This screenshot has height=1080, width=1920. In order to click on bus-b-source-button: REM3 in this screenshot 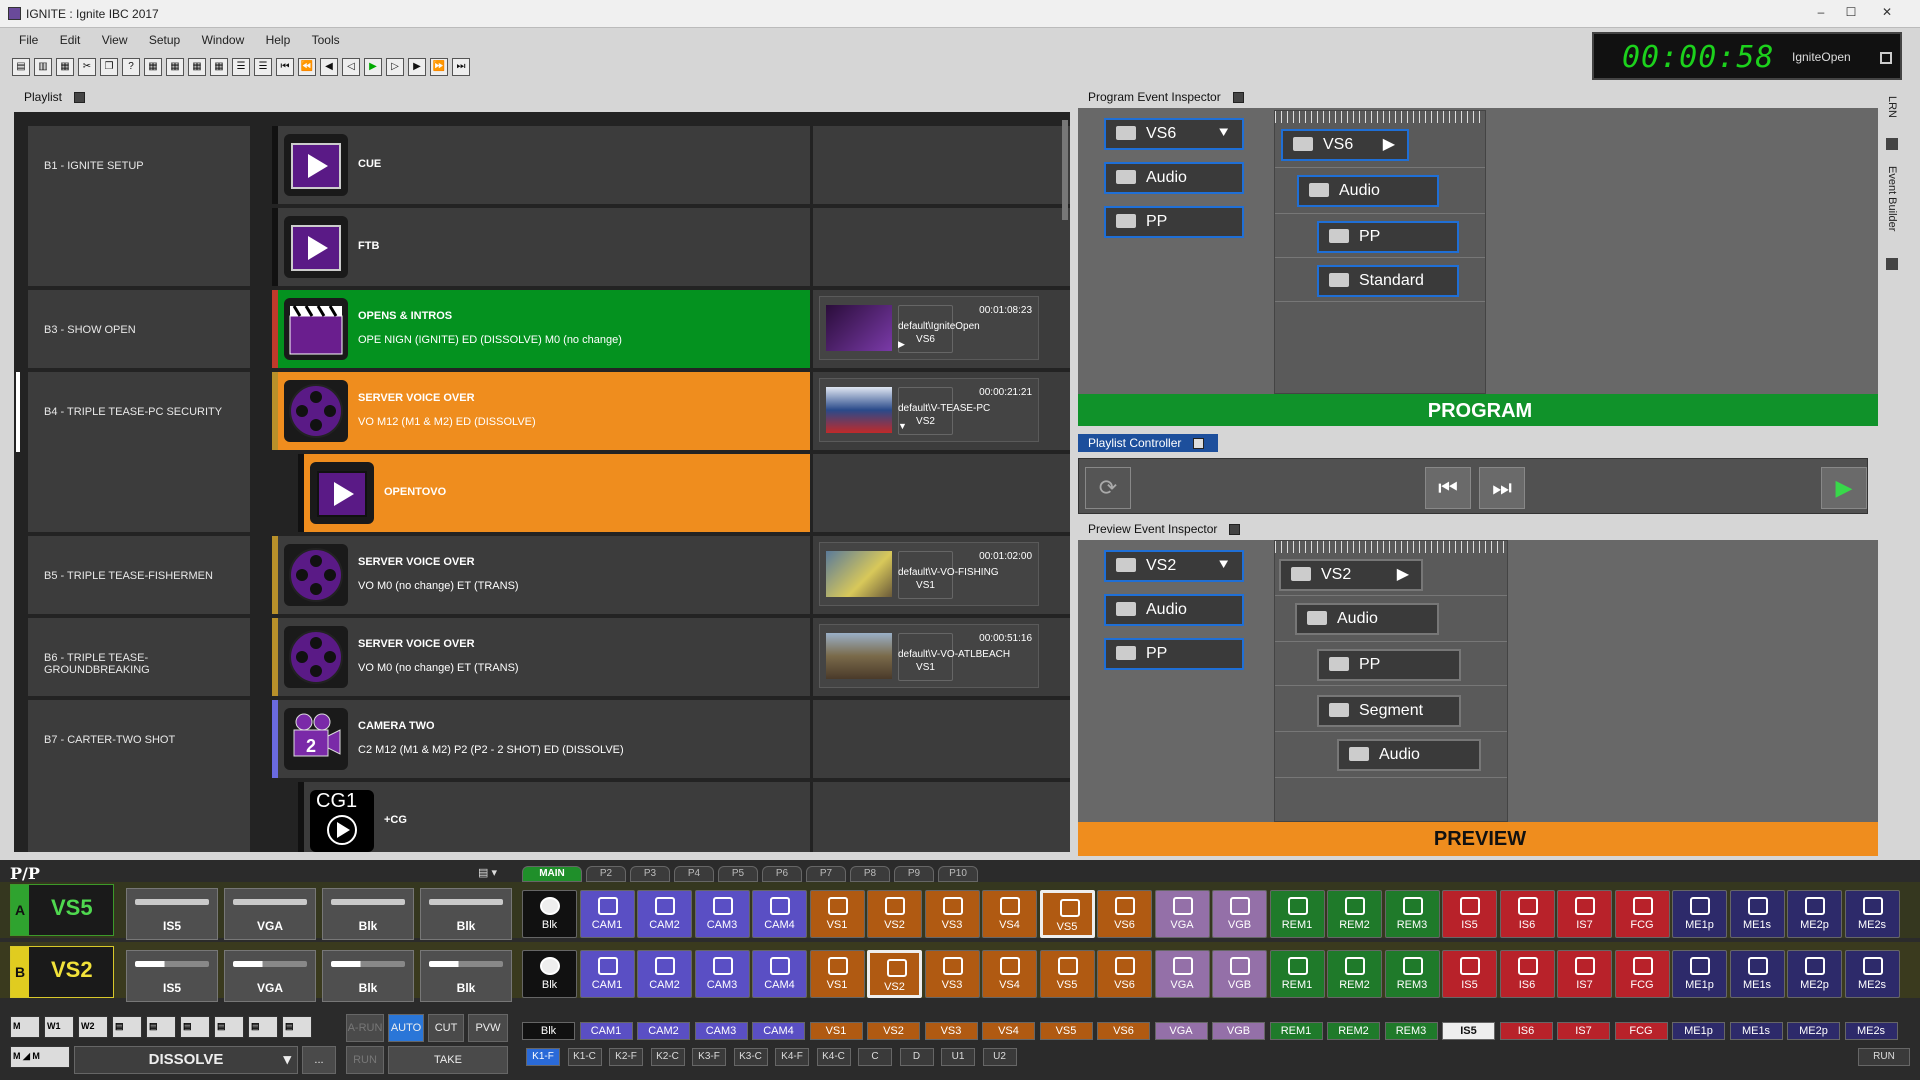, I will do `click(1412, 974)`.